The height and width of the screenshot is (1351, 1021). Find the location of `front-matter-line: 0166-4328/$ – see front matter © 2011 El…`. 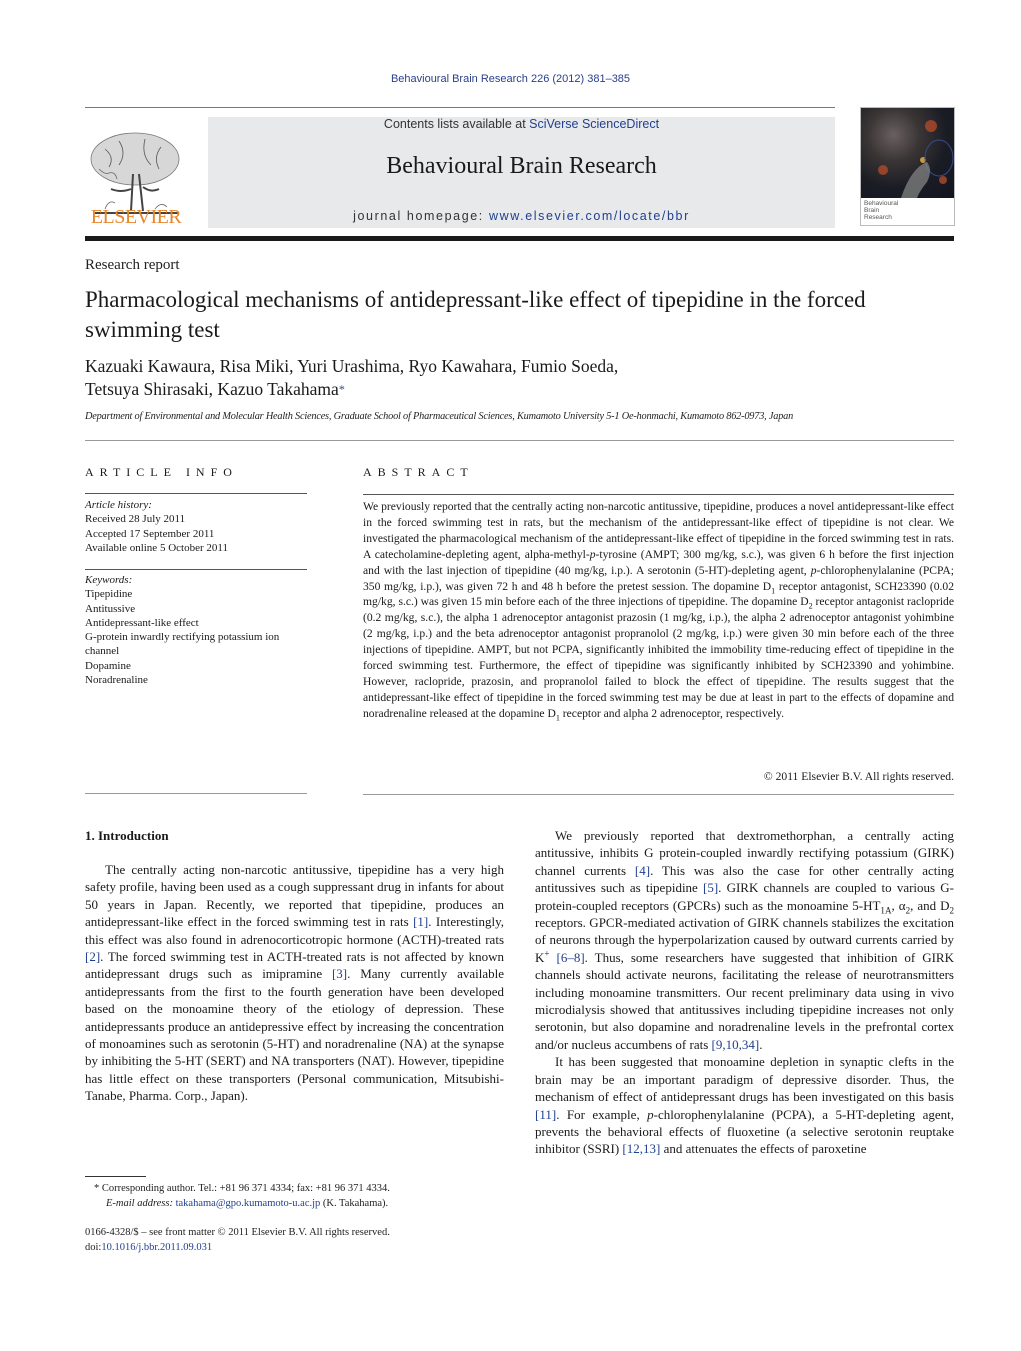

front-matter-line: 0166-4328/$ – see front matter © 2011 El… is located at coordinates (237, 1232).